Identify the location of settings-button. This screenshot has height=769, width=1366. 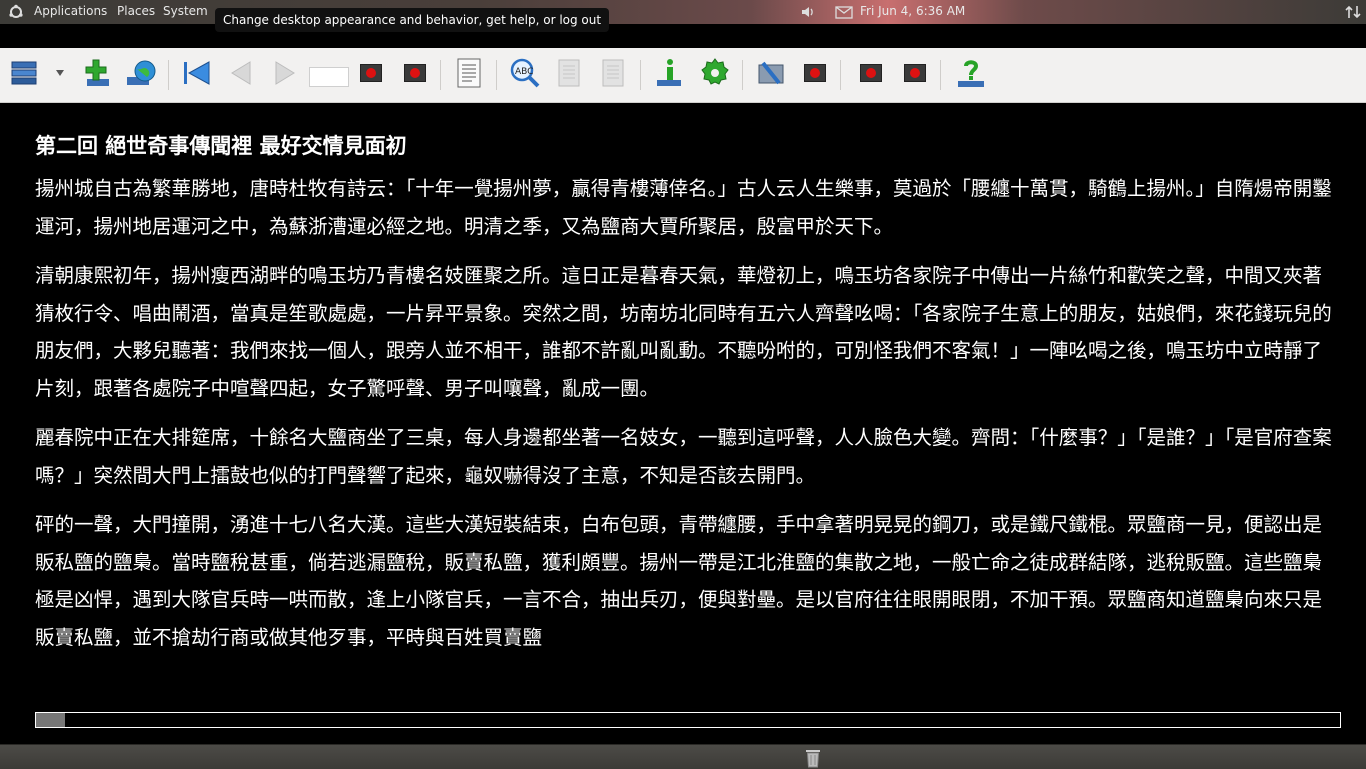
(715, 73).